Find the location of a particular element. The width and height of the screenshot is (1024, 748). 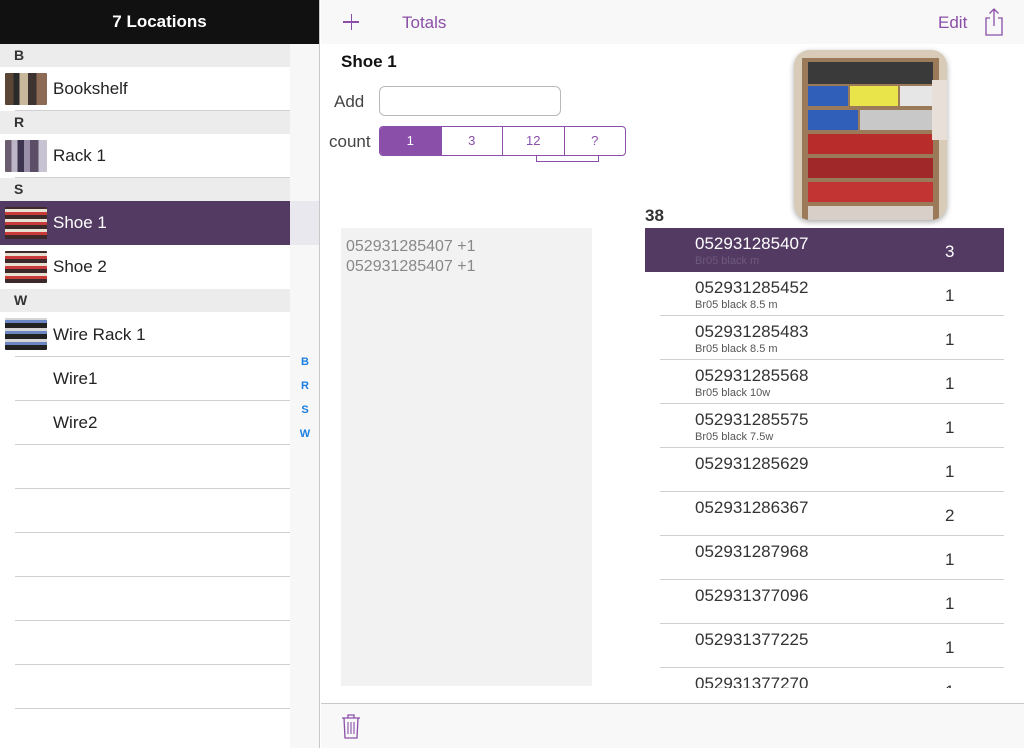

item-row: 052931377096 1 is located at coordinates (824, 602).